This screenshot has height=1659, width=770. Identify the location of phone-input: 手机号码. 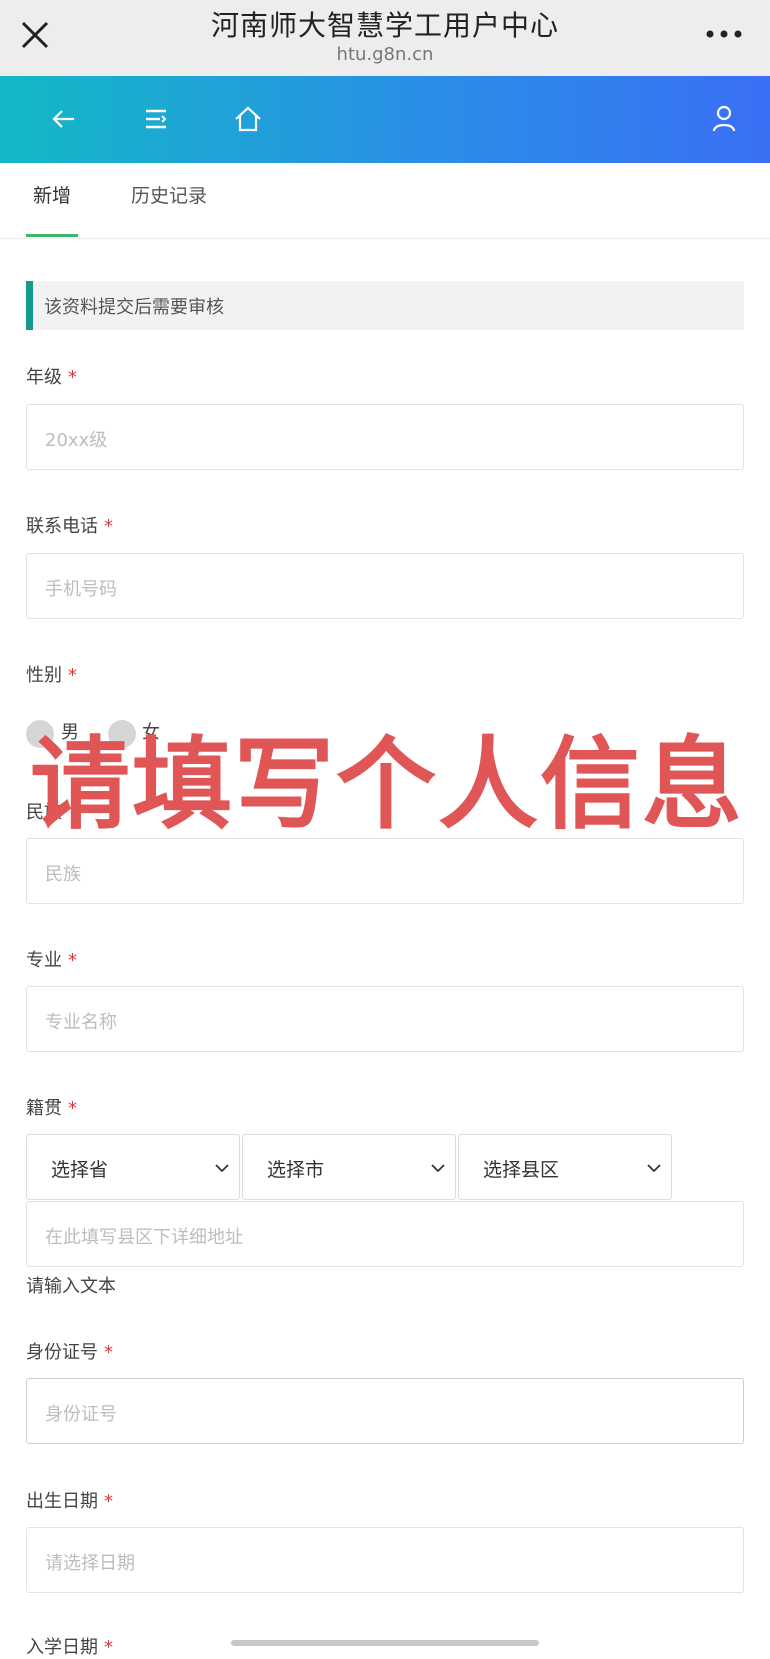
(385, 586).